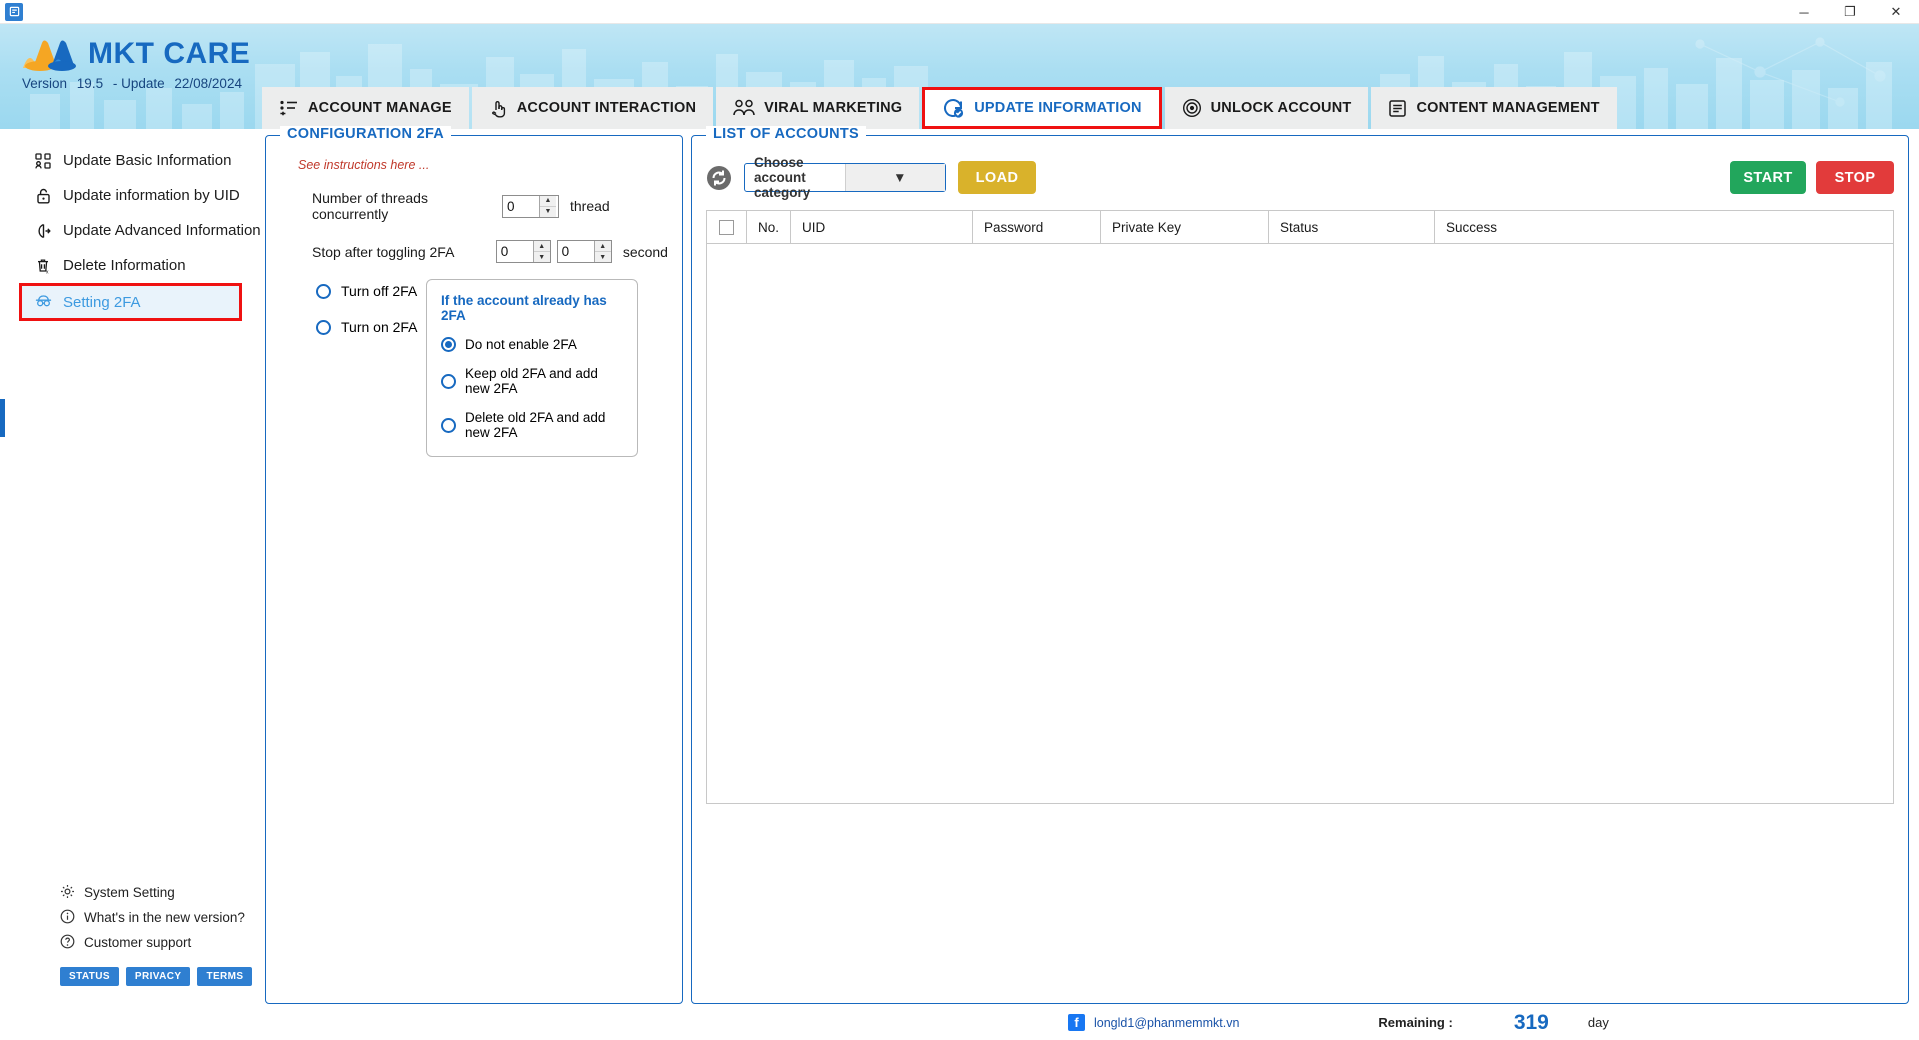 Image resolution: width=1919 pixels, height=1040 pixels. What do you see at coordinates (1531, 1022) in the screenshot?
I see `remaining-value: 319` at bounding box center [1531, 1022].